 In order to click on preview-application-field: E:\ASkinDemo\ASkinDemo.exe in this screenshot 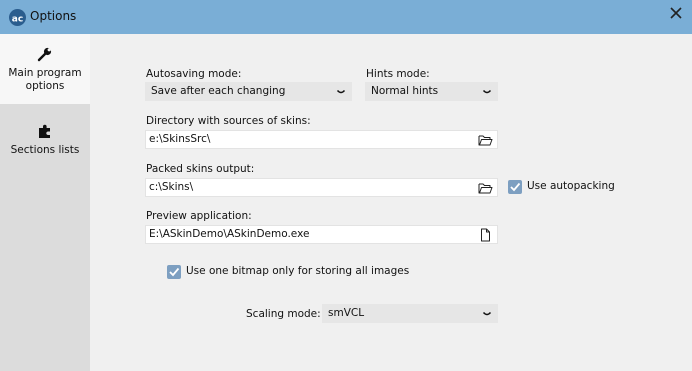, I will do `click(321, 234)`.